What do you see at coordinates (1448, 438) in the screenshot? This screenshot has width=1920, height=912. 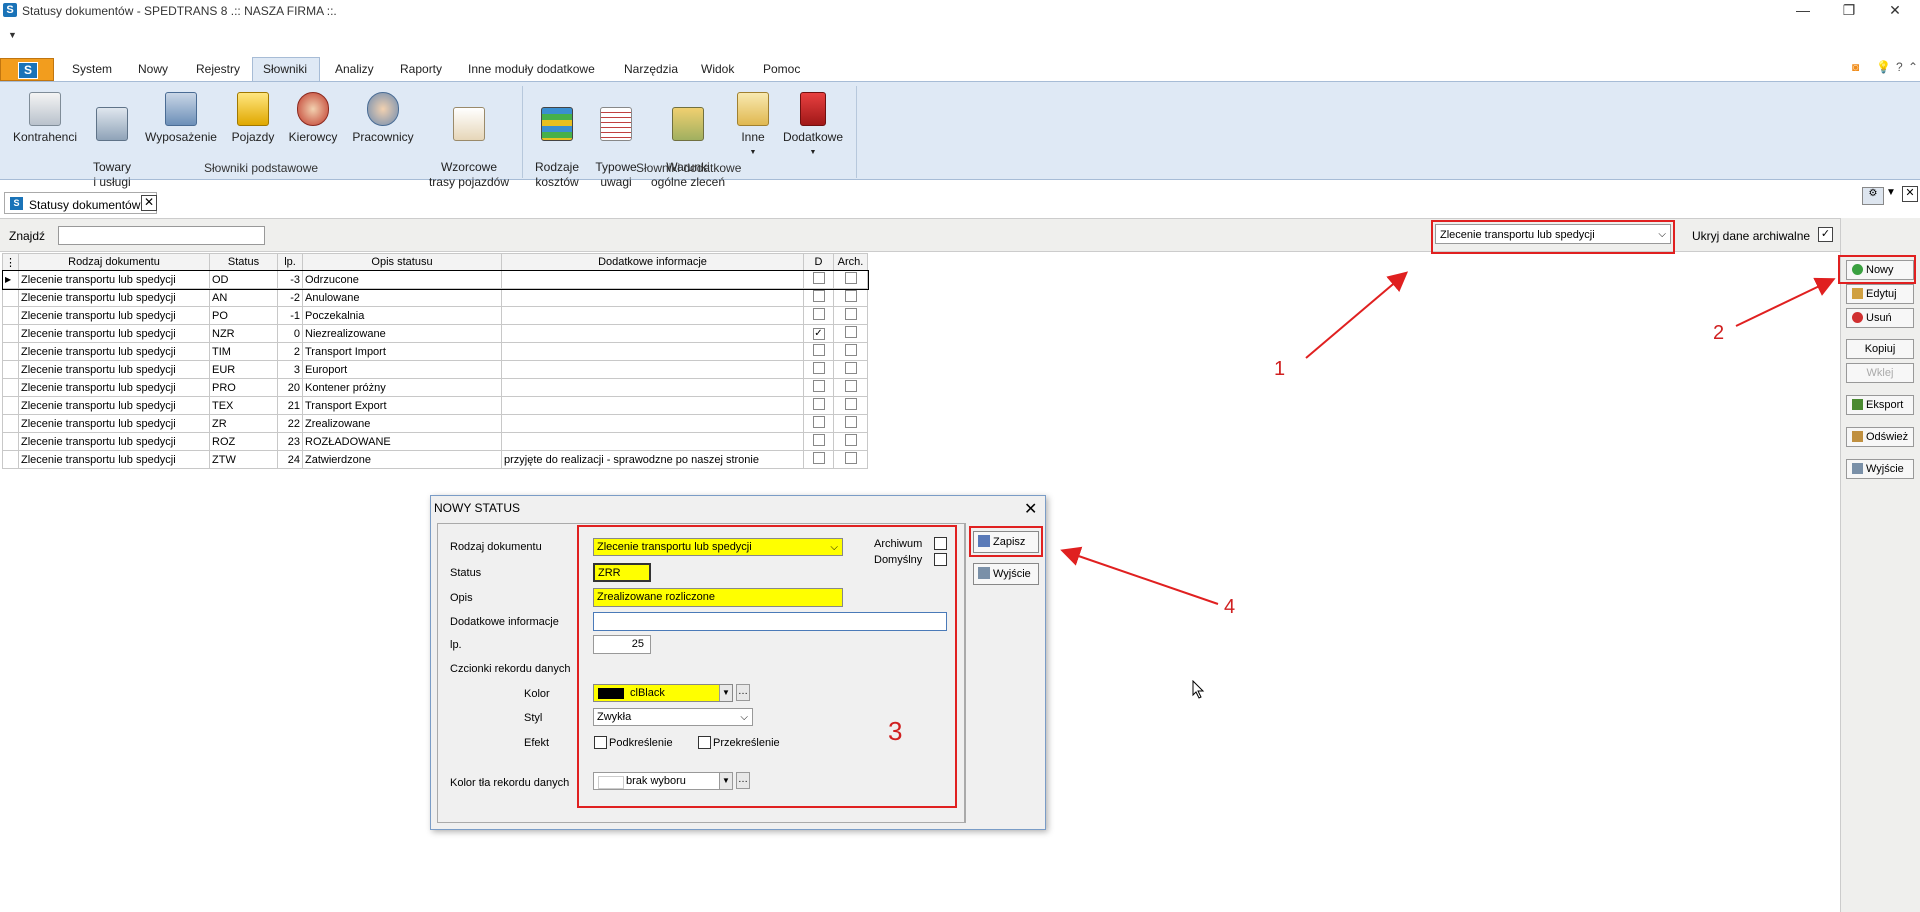 I see `annotation-arrows` at bounding box center [1448, 438].